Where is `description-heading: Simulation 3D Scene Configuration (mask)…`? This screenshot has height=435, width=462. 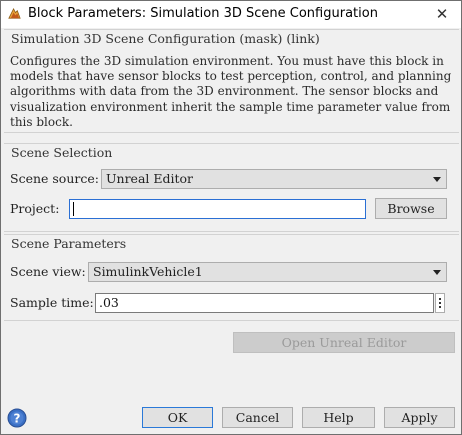 description-heading: Simulation 3D Scene Configuration (mask)… is located at coordinates (165, 38).